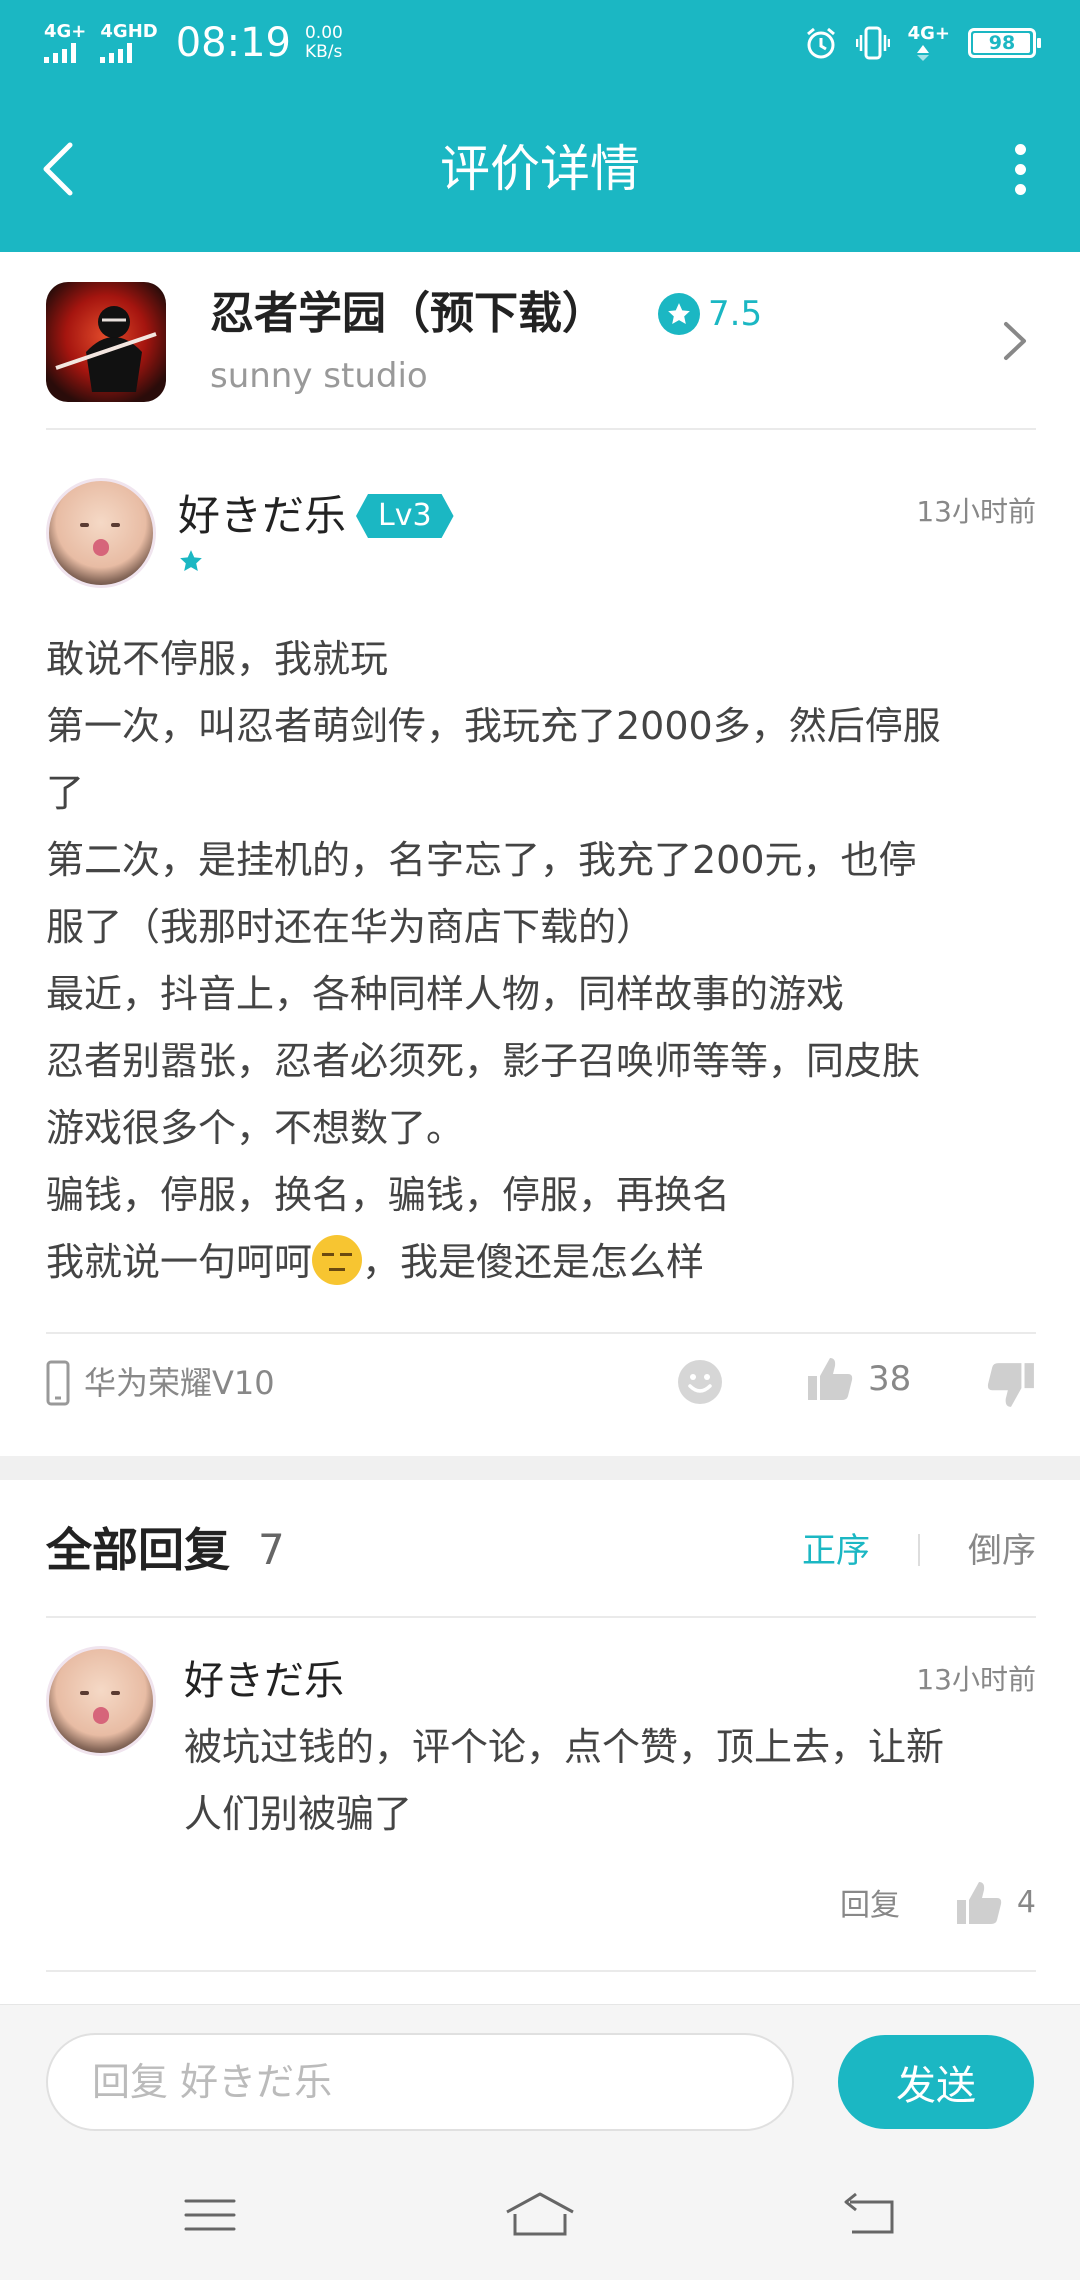 Image resolution: width=1080 pixels, height=2280 pixels. I want to click on review-line: 了, so click(65, 793).